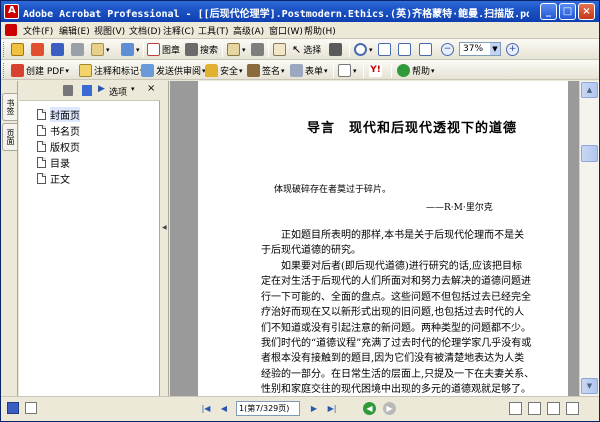 Image resolution: width=600 pixels, height=422 pixels. Describe the element at coordinates (164, 228) in the screenshot. I see `collapse-arrow-icon: ◀` at that location.